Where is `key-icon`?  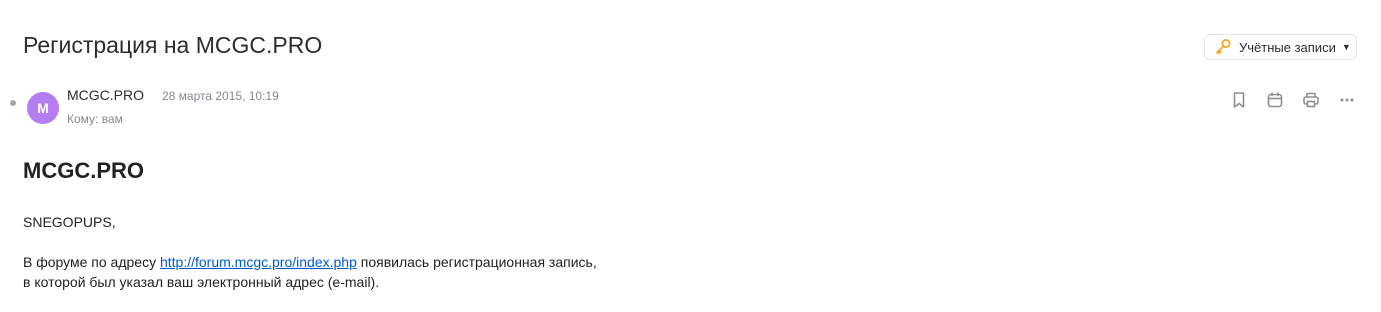 key-icon is located at coordinates (1223, 47).